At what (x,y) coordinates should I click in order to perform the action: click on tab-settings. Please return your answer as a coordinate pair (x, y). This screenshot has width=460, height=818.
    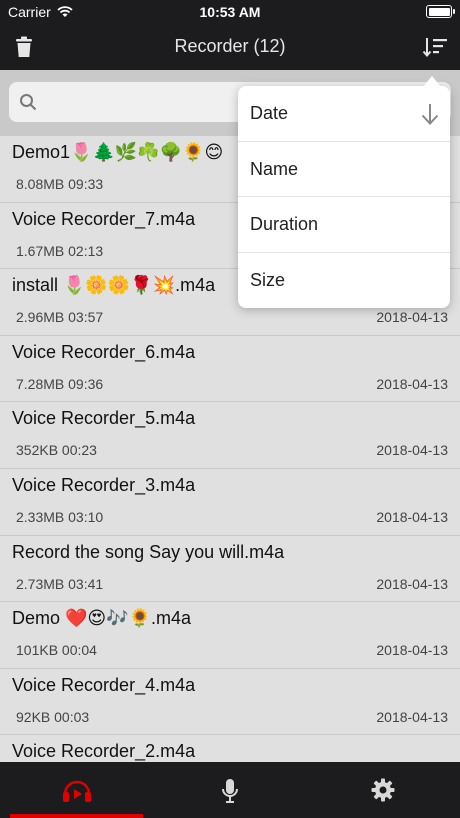
    Looking at the image, I should click on (382, 790).